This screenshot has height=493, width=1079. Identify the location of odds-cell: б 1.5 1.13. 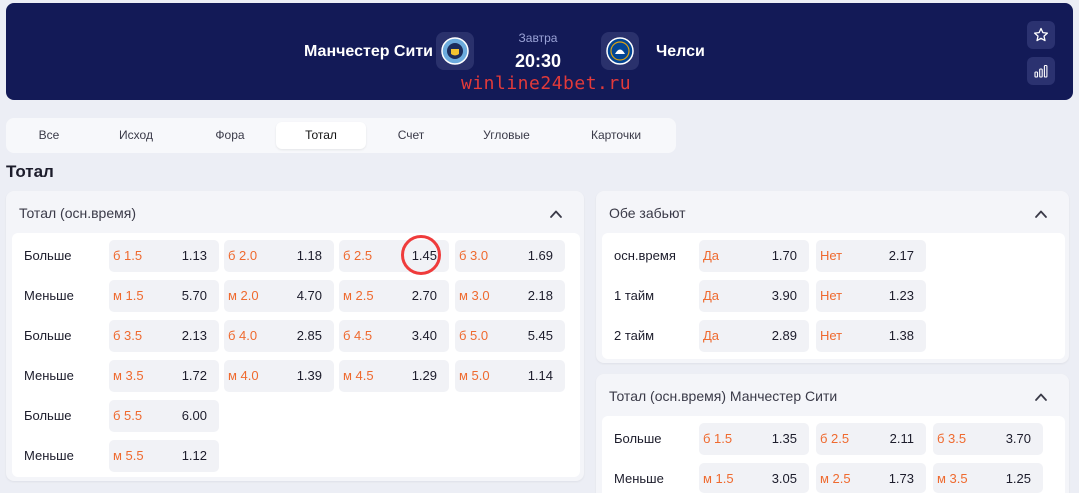
(164, 256).